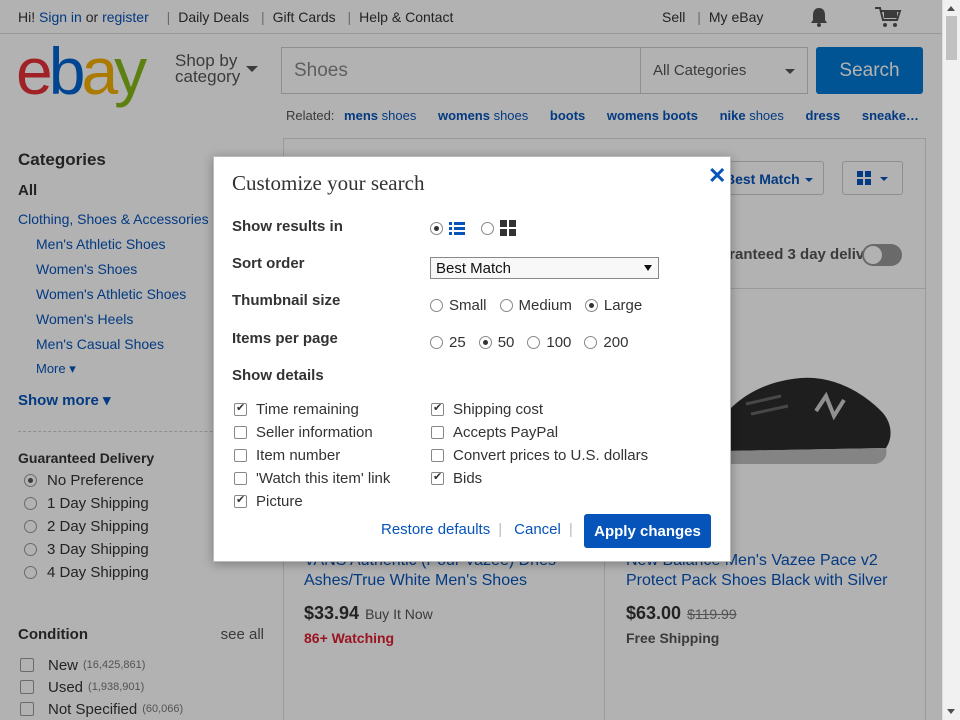 The image size is (960, 720). What do you see at coordinates (534, 342) in the screenshot?
I see `per-page-100-radio` at bounding box center [534, 342].